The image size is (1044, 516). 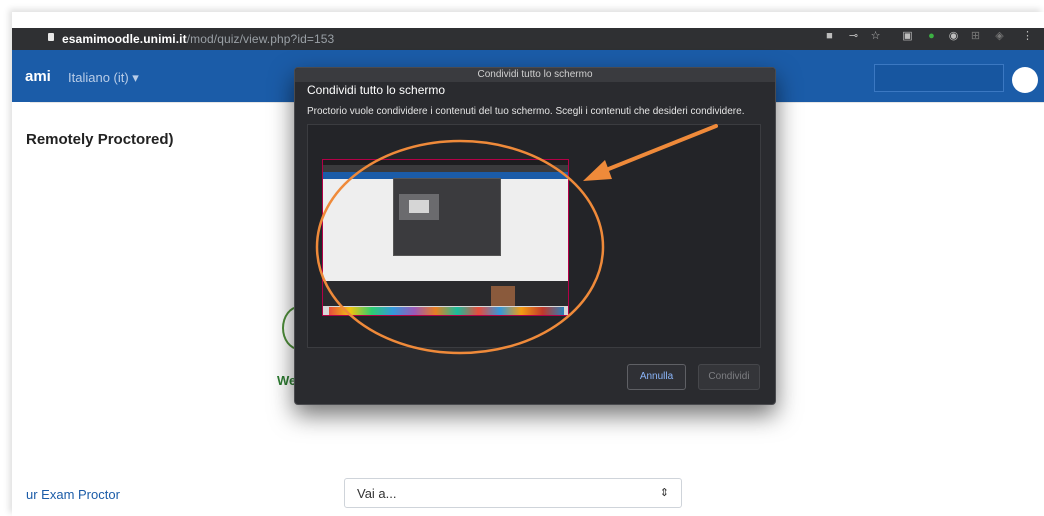 What do you see at coordinates (419, 206) in the screenshot?
I see `thumbnail-nested-screen` at bounding box center [419, 206].